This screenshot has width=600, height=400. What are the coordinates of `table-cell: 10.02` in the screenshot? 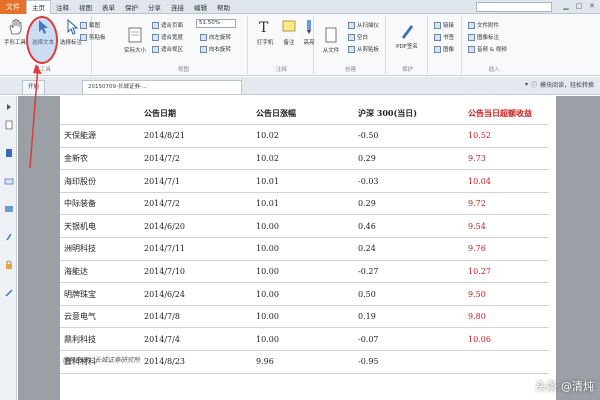 It's located at (303, 159).